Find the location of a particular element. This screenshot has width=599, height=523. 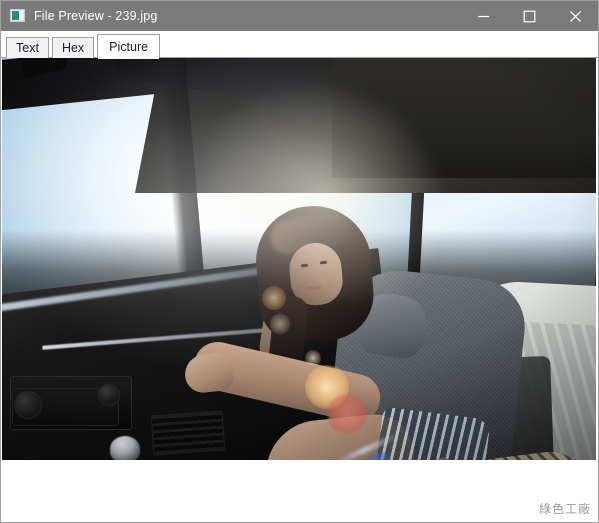

minimize-button is located at coordinates (483, 16).